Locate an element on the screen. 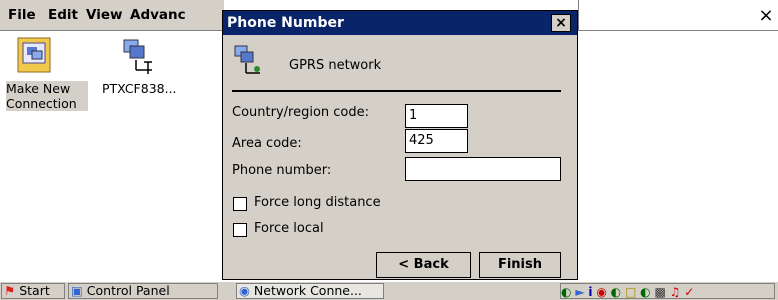 The height and width of the screenshot is (300, 778). make-new-connection-label: Make New Connection is located at coordinates (47, 96).